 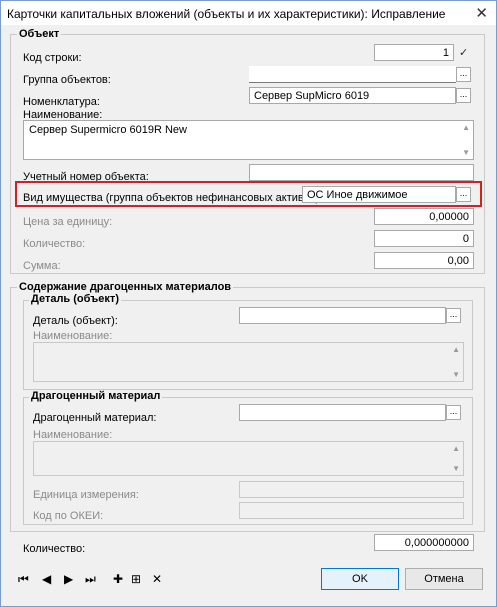 I want to click on material-quantity-label: Количество:, so click(x=54, y=549).